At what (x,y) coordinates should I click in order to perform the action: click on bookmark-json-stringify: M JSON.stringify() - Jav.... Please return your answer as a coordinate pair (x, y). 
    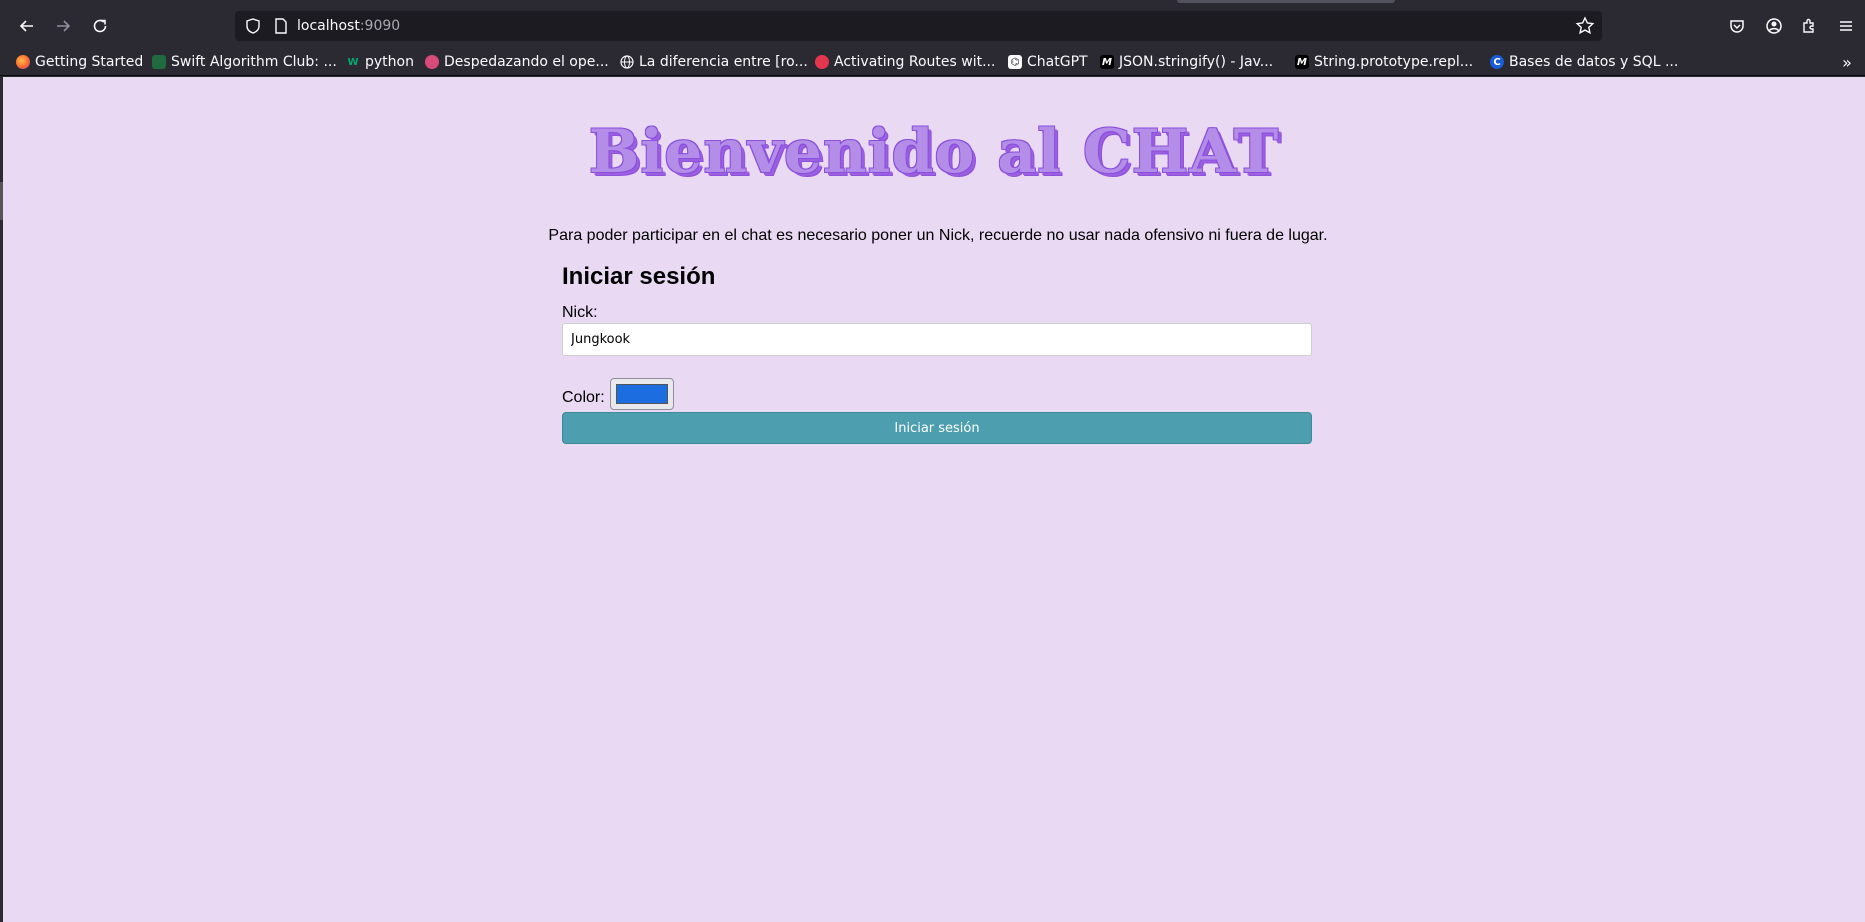
    Looking at the image, I should click on (1186, 62).